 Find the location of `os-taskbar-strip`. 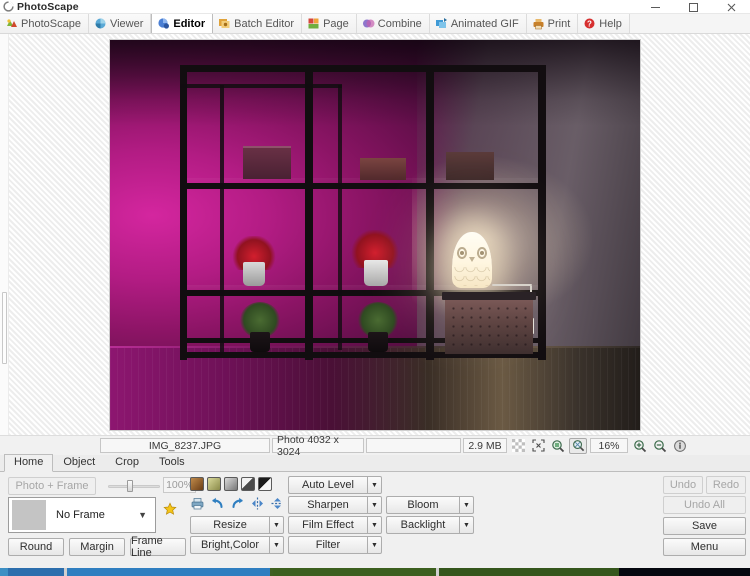

os-taskbar-strip is located at coordinates (375, 572).